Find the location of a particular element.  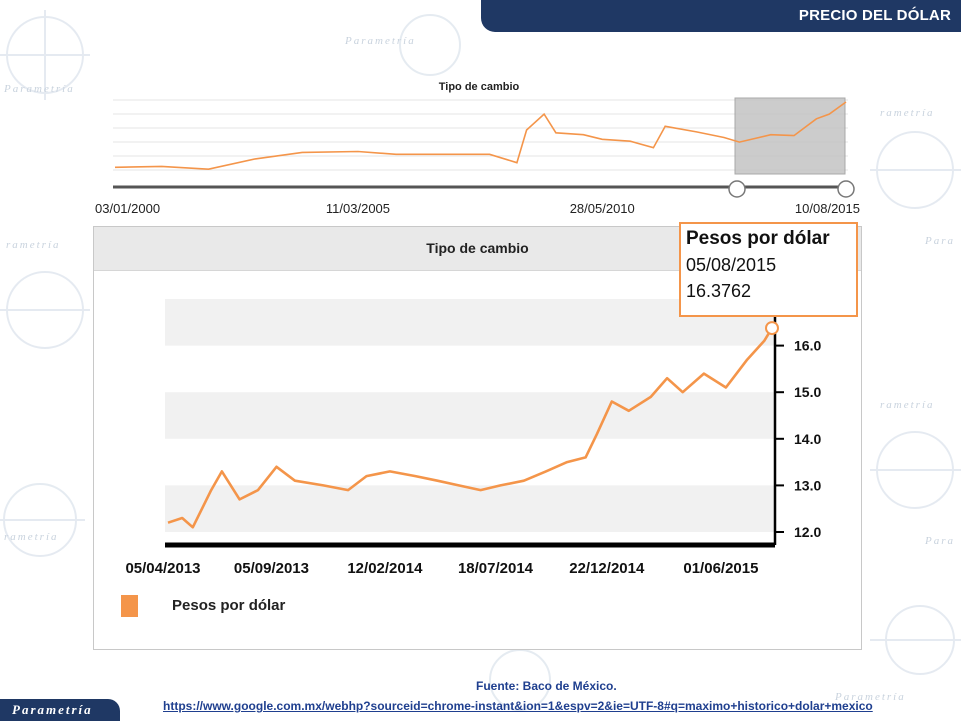

x-tick-label: 05/04/2013 is located at coordinates (162, 568).